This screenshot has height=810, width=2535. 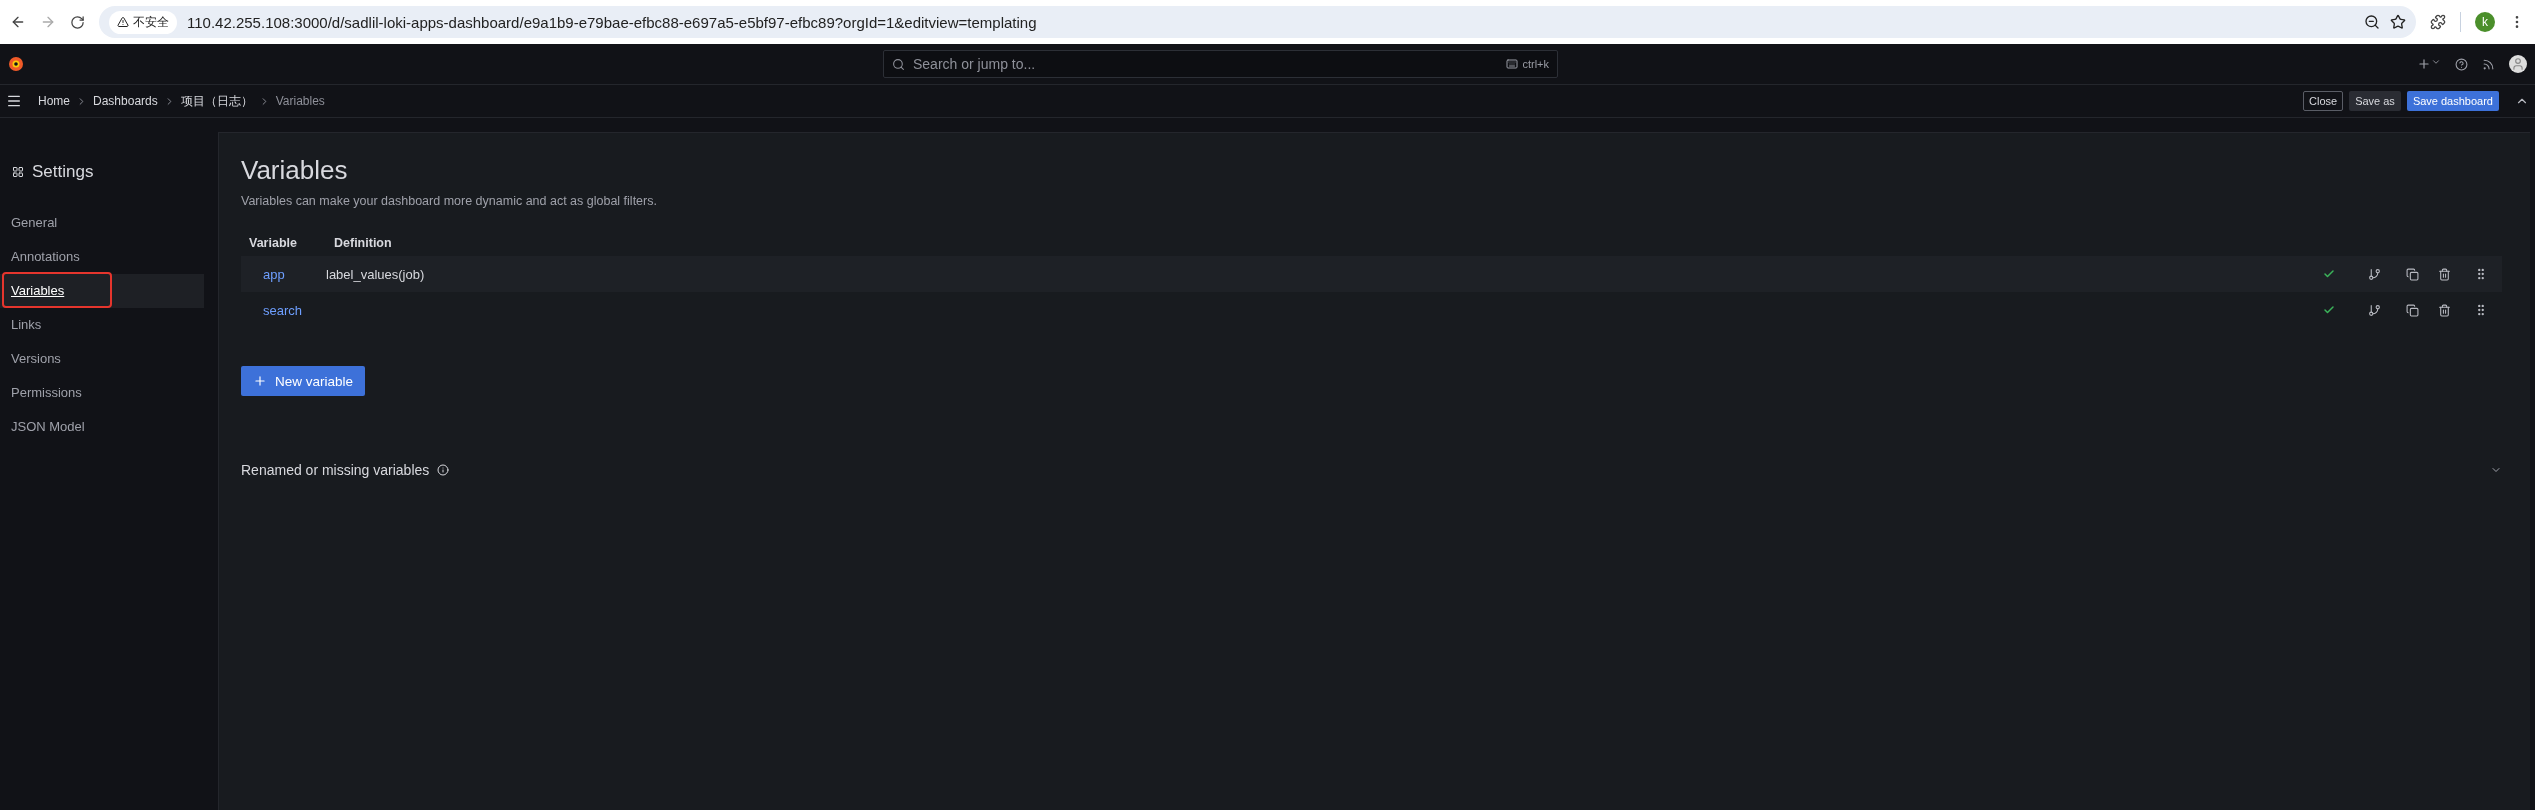 What do you see at coordinates (102, 257) in the screenshot?
I see `sidebar-item: Annotations` at bounding box center [102, 257].